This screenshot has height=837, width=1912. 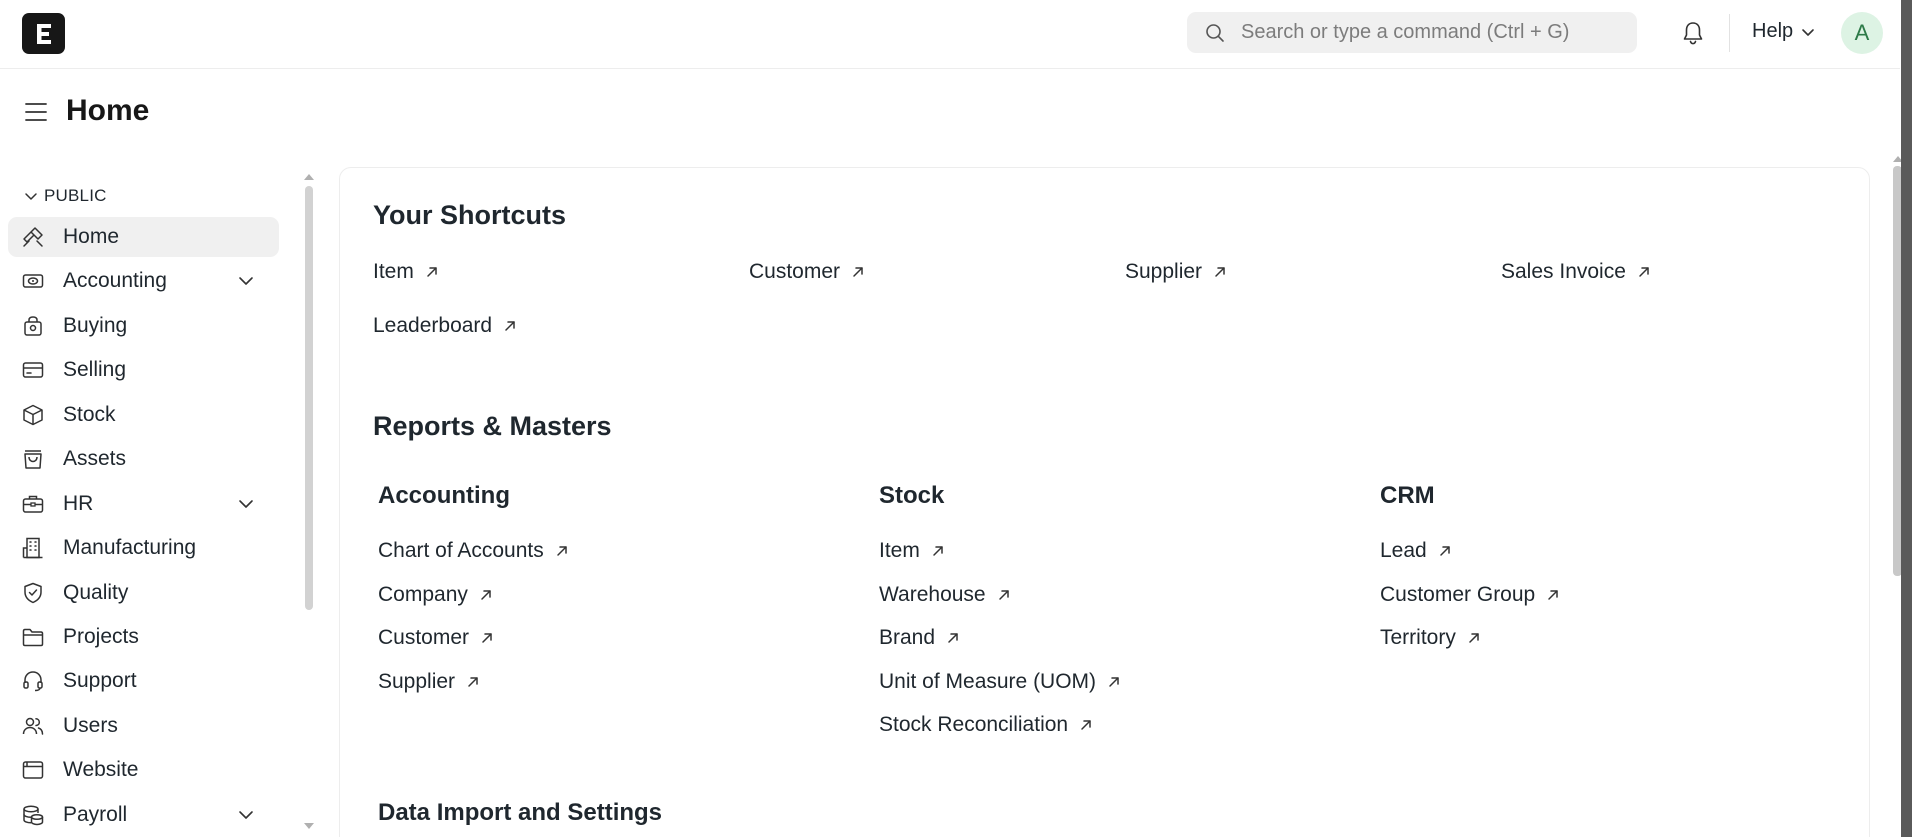 I want to click on headset-icon, so click(x=33, y=681).